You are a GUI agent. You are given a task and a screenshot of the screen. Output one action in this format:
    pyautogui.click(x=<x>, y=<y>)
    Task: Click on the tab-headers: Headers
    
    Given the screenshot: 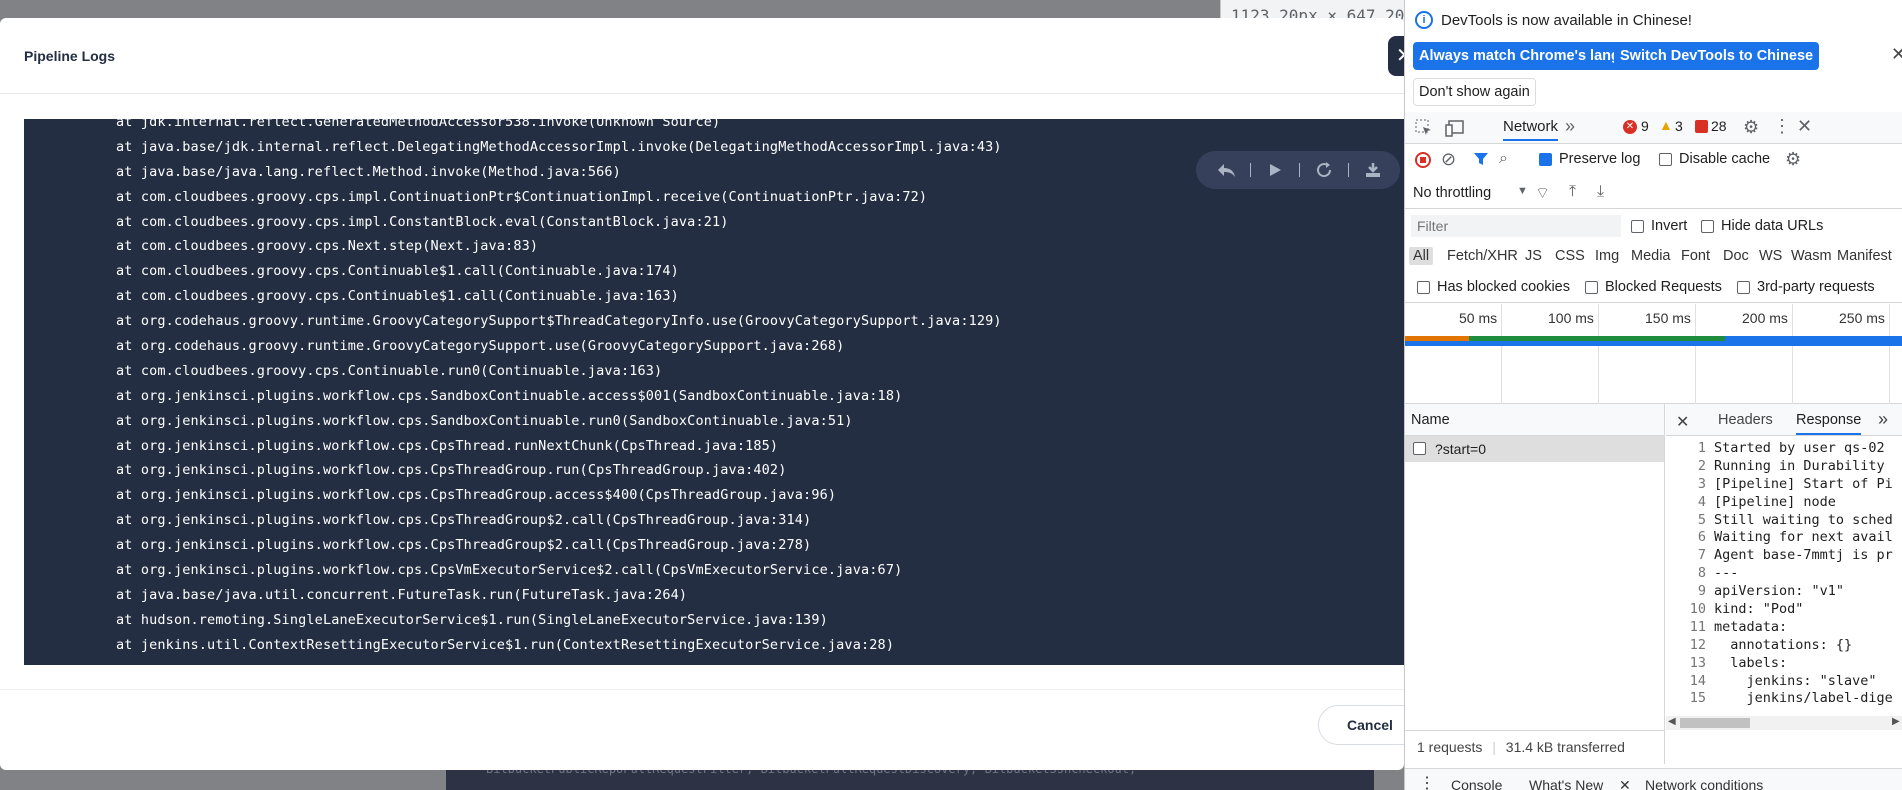 What is the action you would take?
    pyautogui.click(x=1745, y=420)
    